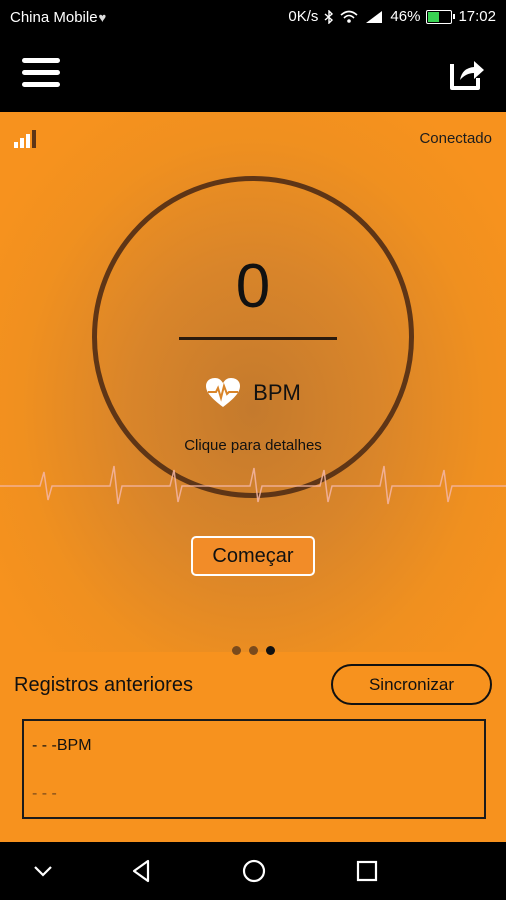 The width and height of the screenshot is (506, 900). I want to click on battery-percent: 46%, so click(405, 16).